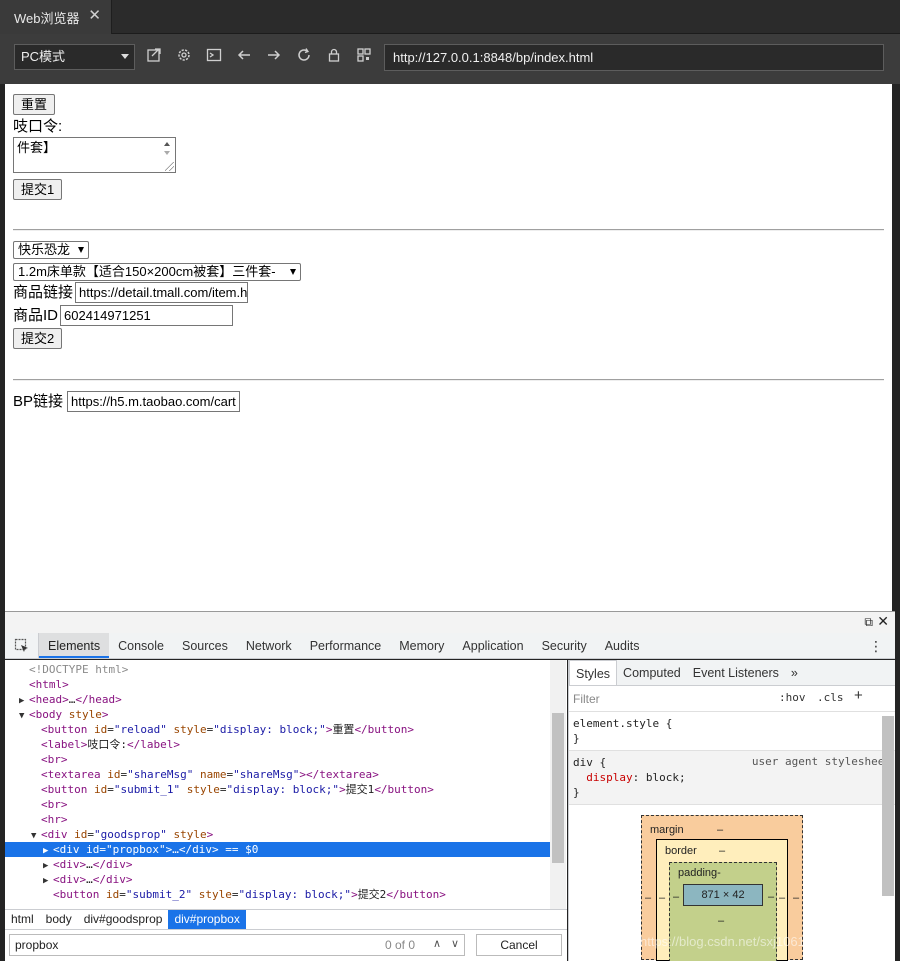  Describe the element at coordinates (277, 744) in the screenshot. I see `dom-node: <label>吱口令:</label>` at that location.